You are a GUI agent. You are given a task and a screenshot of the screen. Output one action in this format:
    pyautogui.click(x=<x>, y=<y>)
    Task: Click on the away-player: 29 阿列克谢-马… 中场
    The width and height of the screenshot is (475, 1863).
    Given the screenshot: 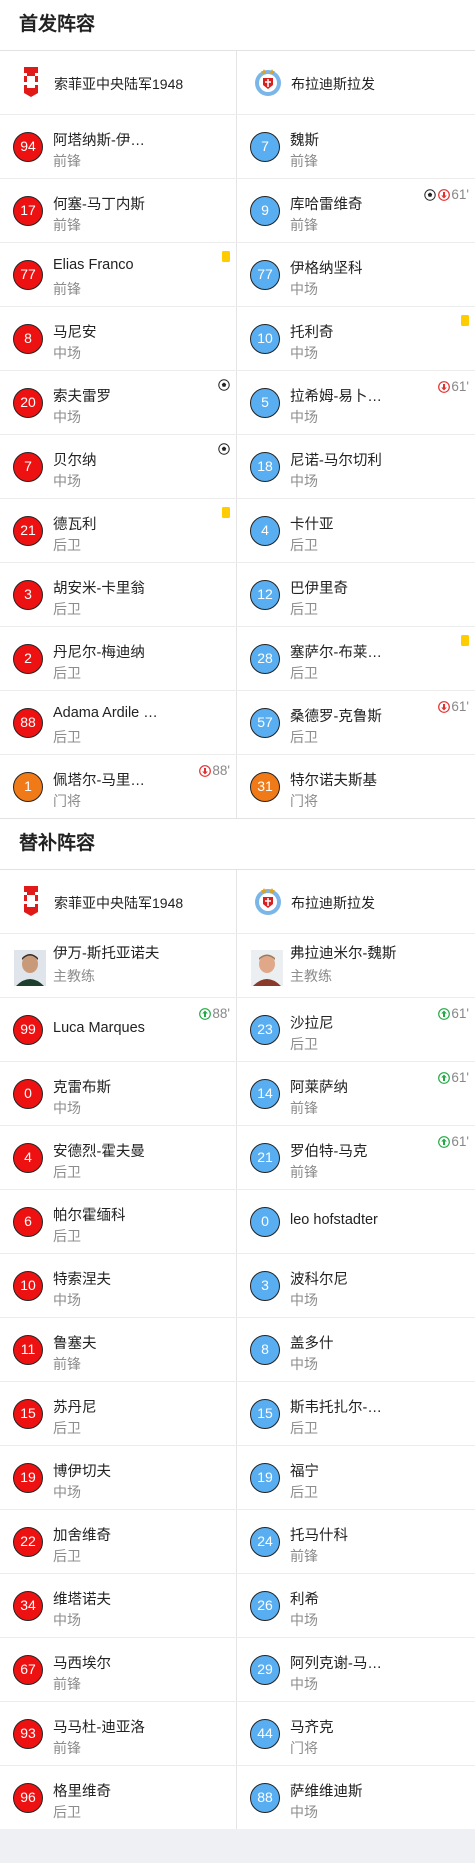 What is the action you would take?
    pyautogui.click(x=356, y=1669)
    